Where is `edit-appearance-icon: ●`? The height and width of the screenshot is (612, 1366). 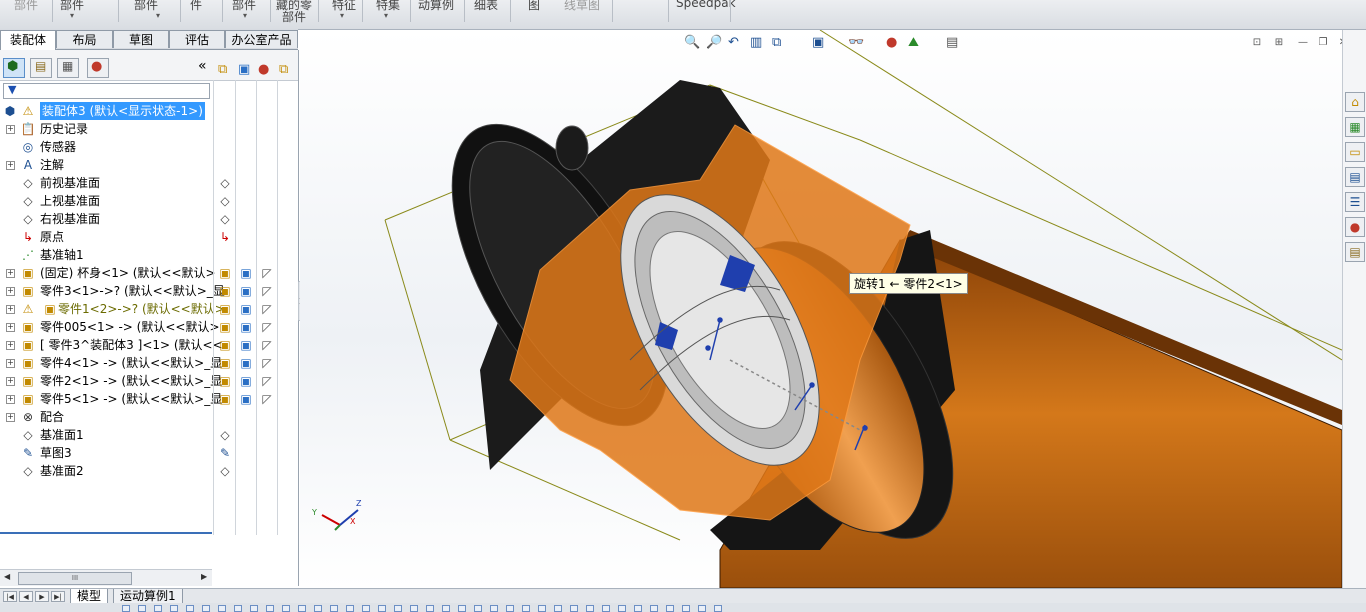 edit-appearance-icon: ● is located at coordinates (891, 42).